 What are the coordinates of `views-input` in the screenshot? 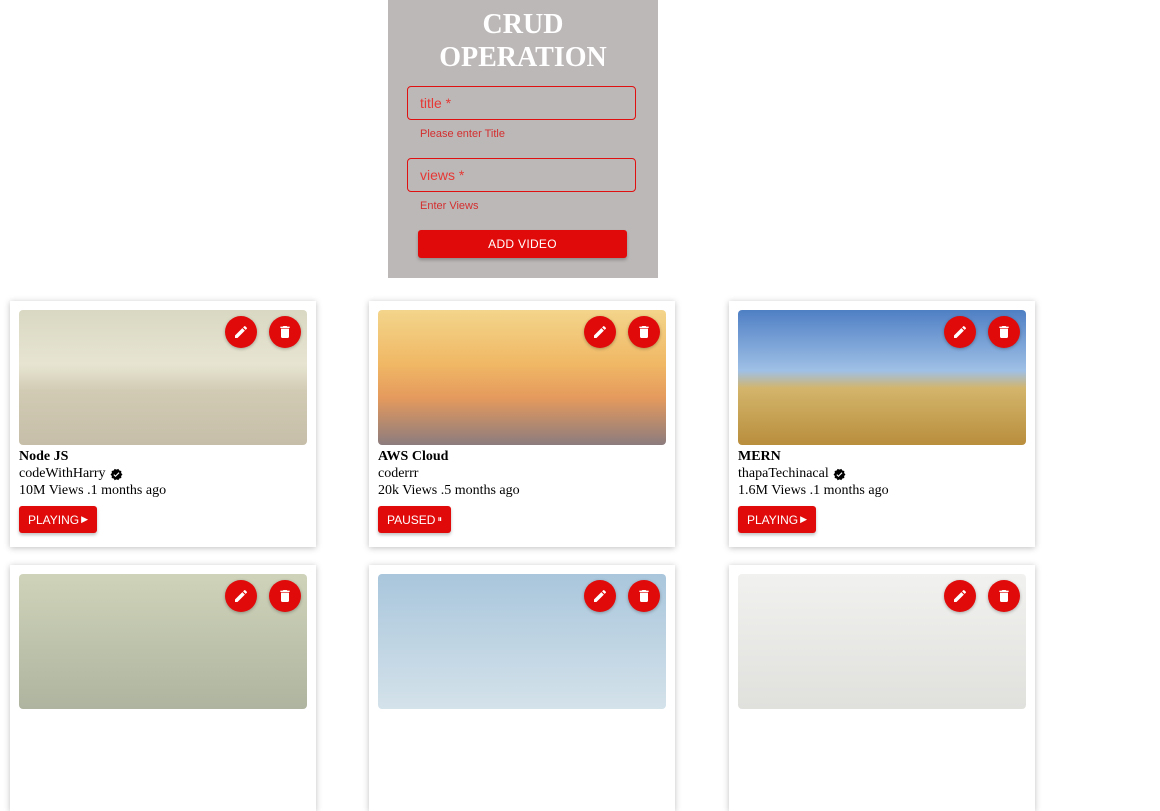 It's located at (521, 175).